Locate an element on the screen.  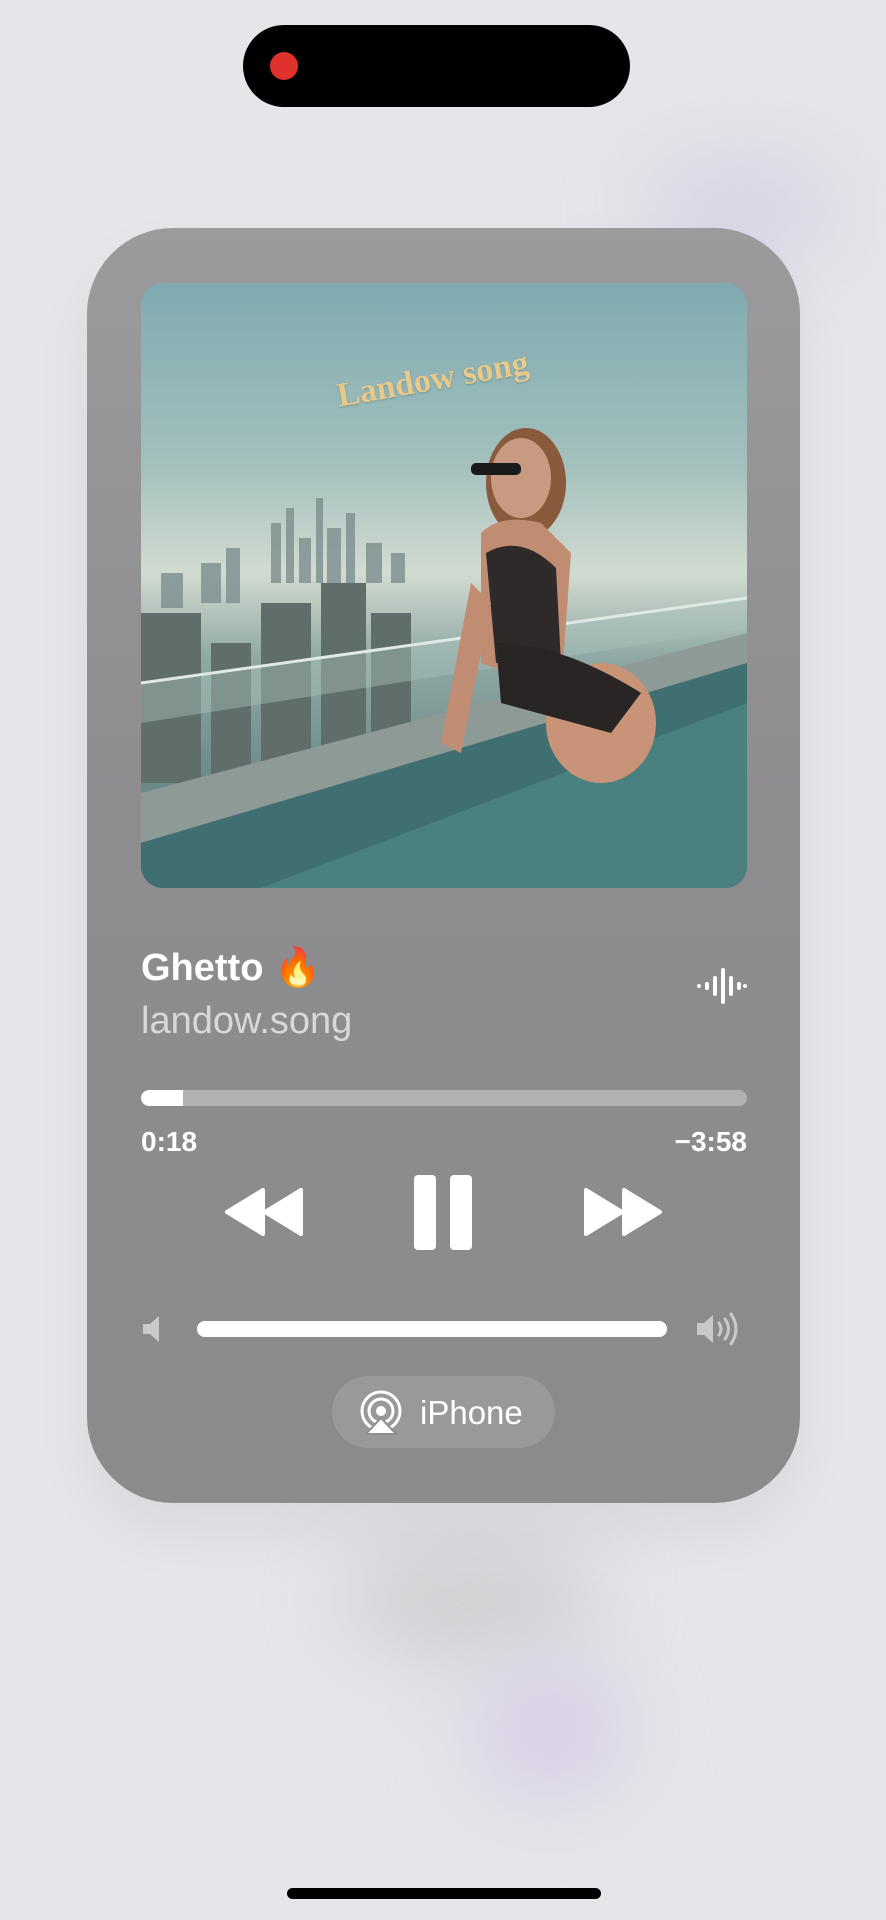
playback-scrubber is located at coordinates (444, 1098).